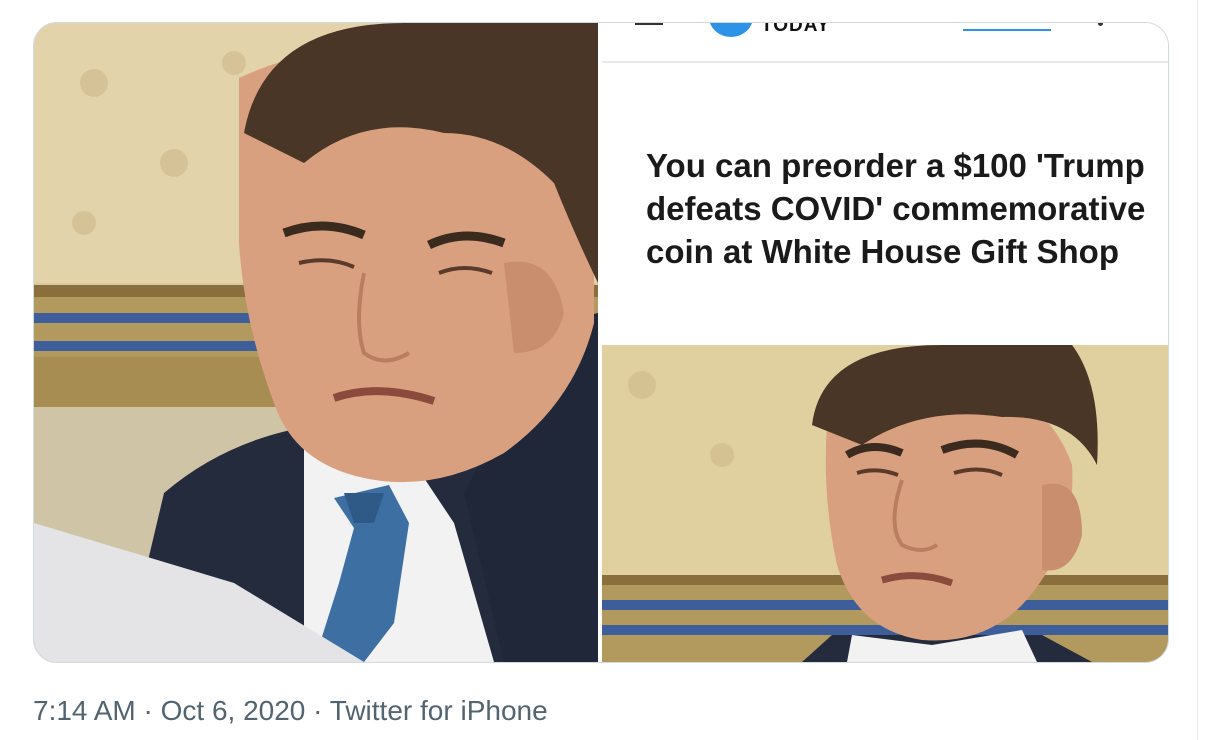 The image size is (1210, 740). What do you see at coordinates (649, 24) in the screenshot?
I see `menu-icon` at bounding box center [649, 24].